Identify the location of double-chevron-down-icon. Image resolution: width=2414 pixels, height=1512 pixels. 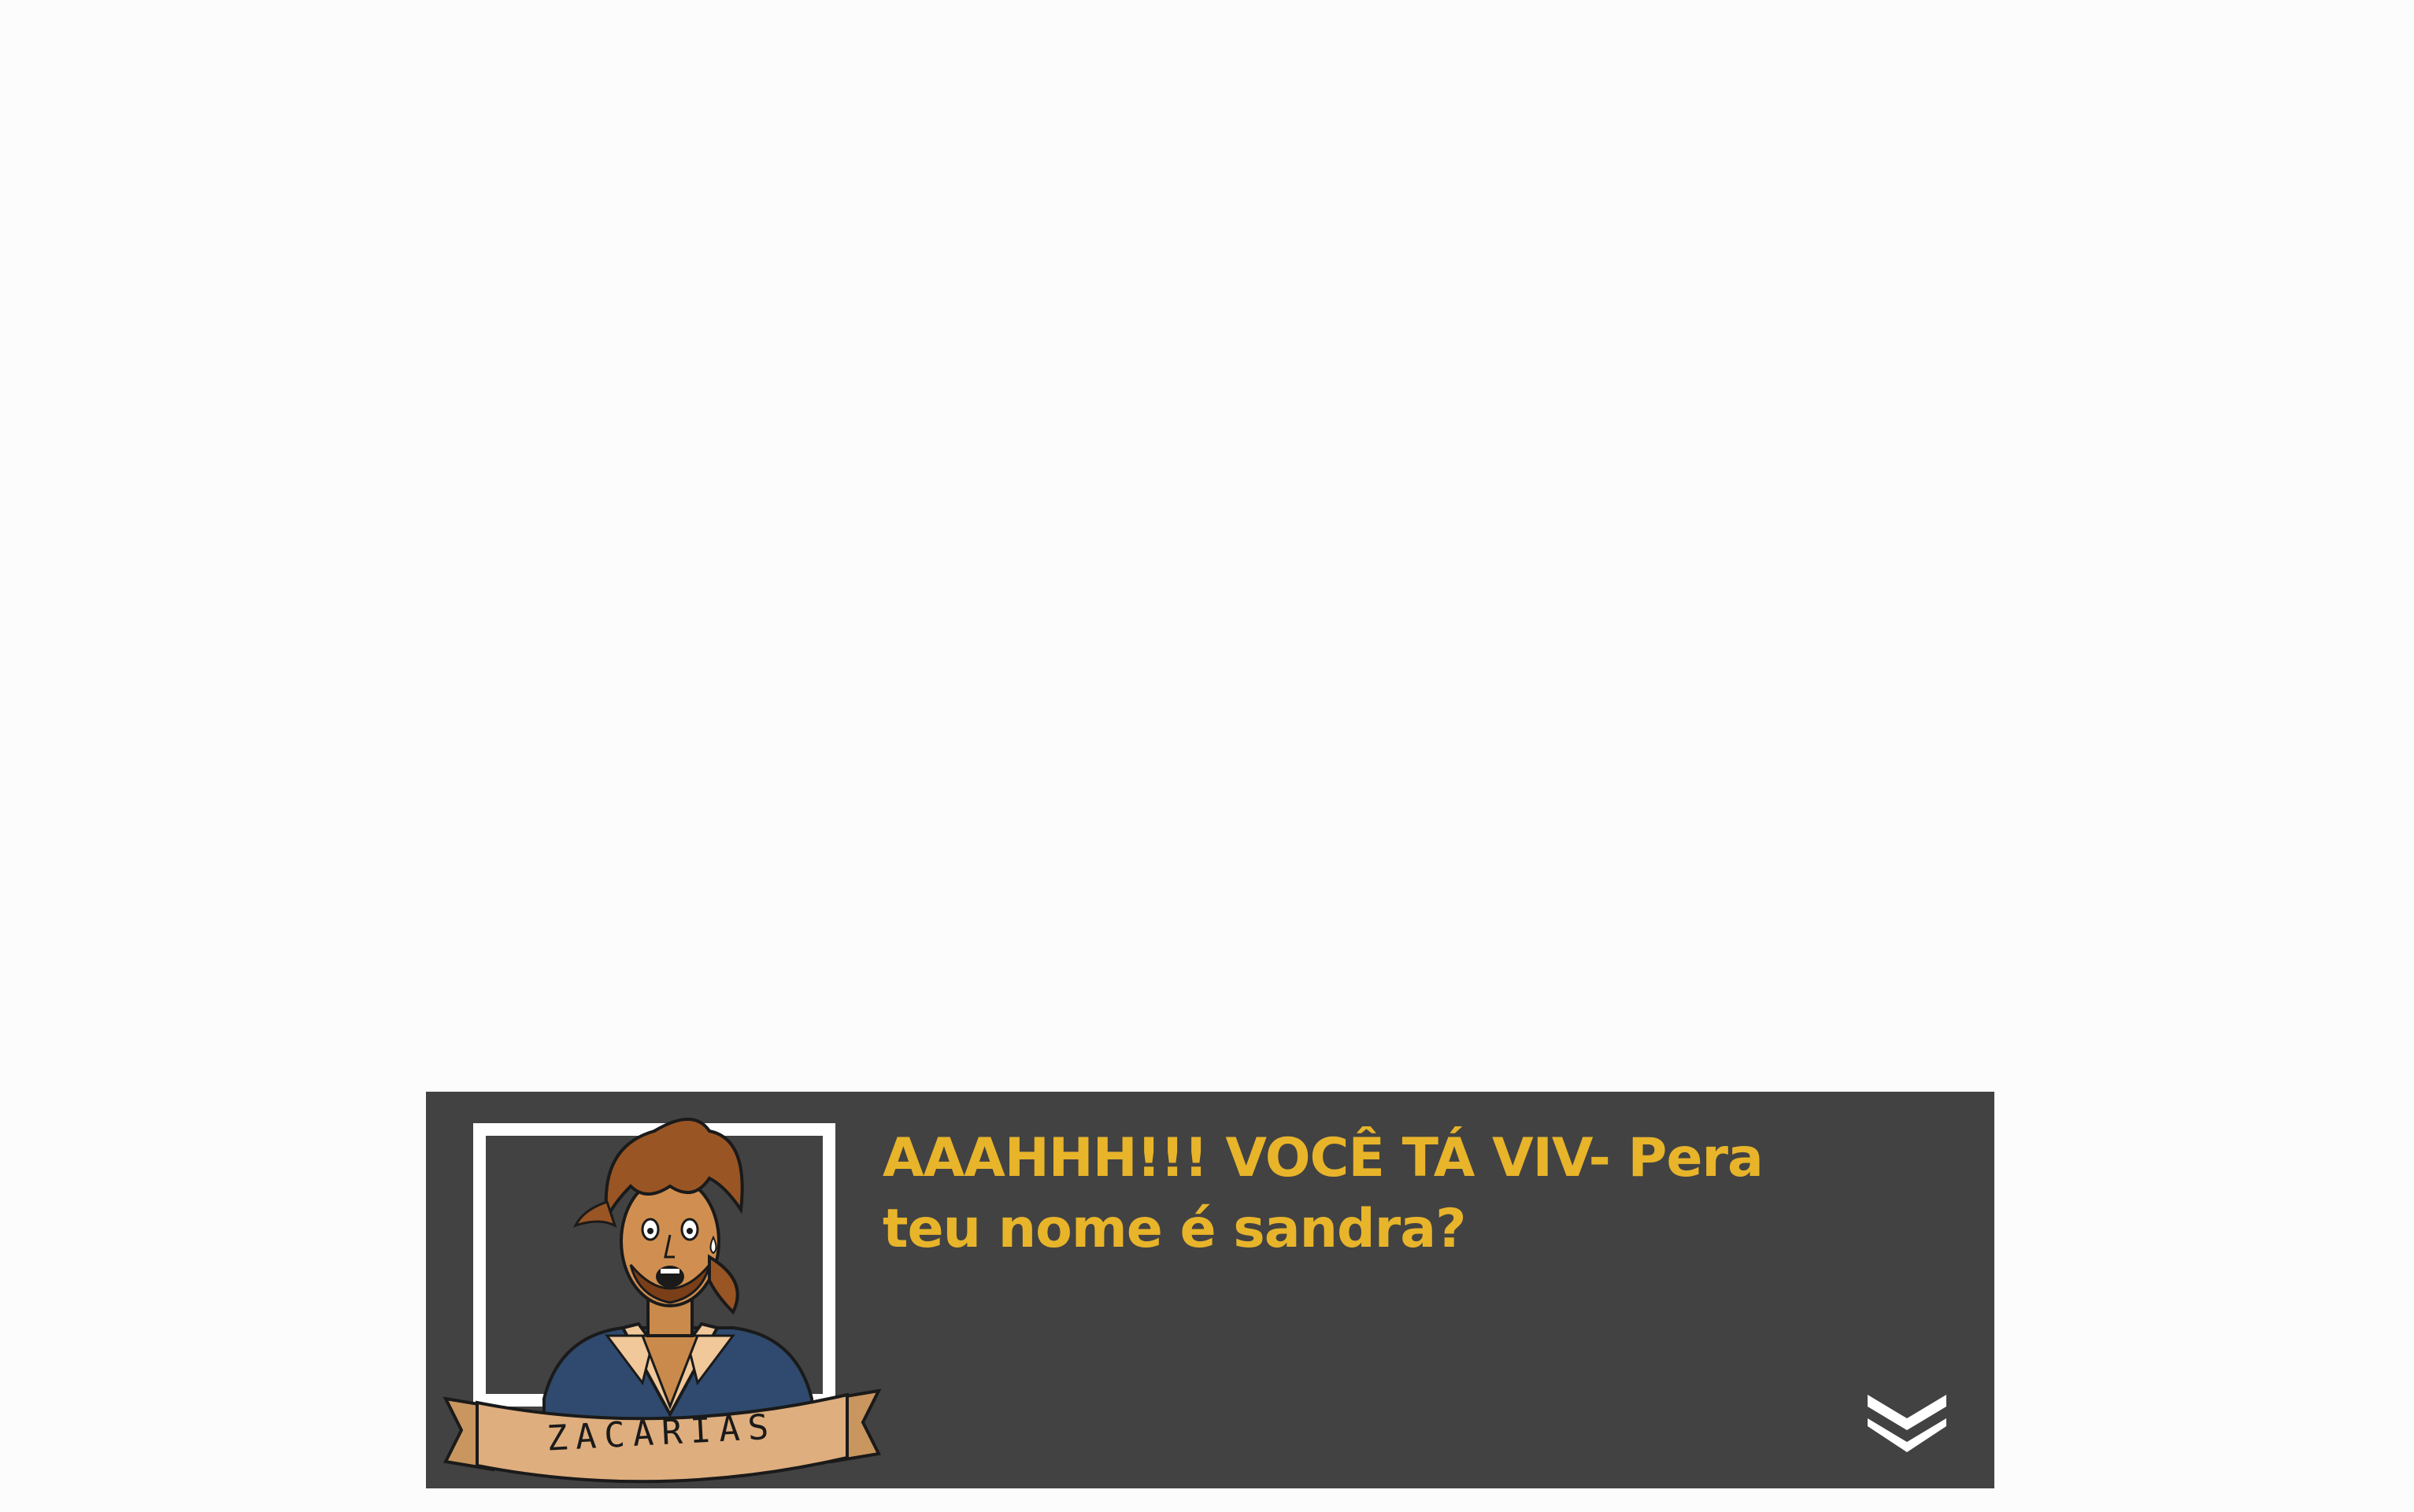
(1907, 1422).